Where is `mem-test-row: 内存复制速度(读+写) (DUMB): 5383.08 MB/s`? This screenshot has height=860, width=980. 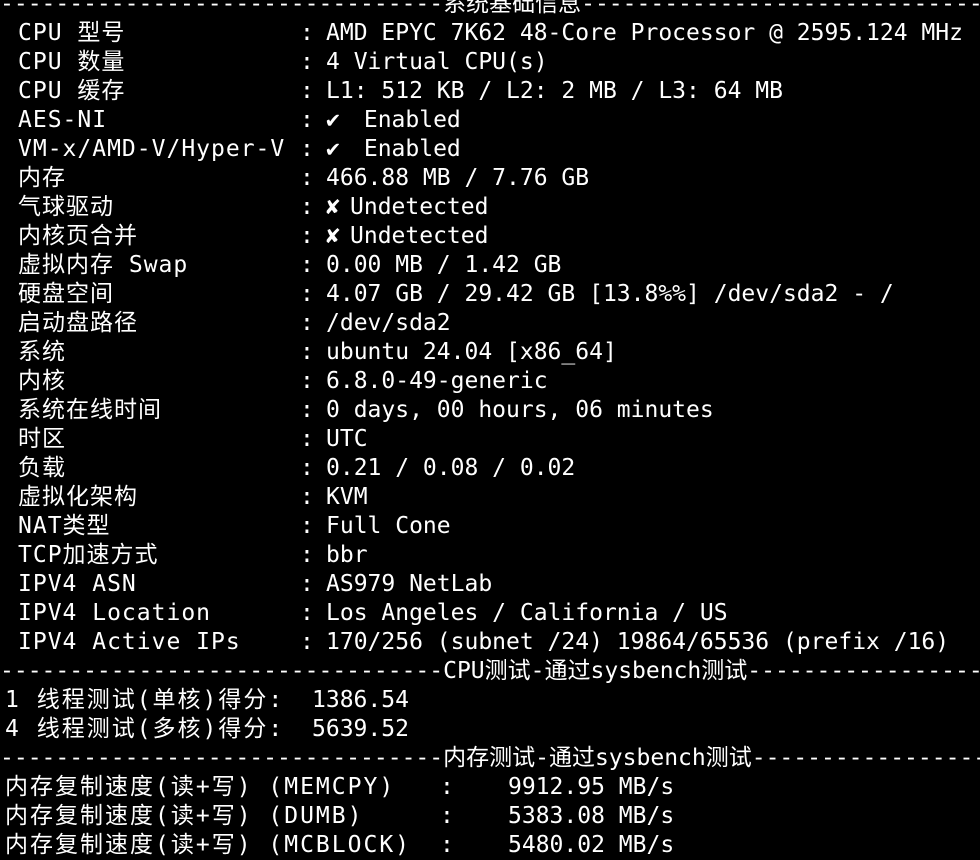 mem-test-row: 内存复制速度(读+写) (DUMB): 5383.08 MB/s is located at coordinates (490, 816).